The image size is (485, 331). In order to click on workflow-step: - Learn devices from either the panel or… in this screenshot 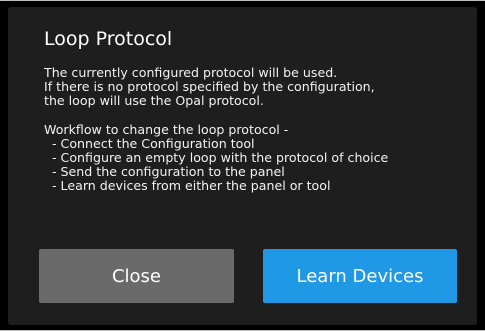, I will do `click(187, 186)`.